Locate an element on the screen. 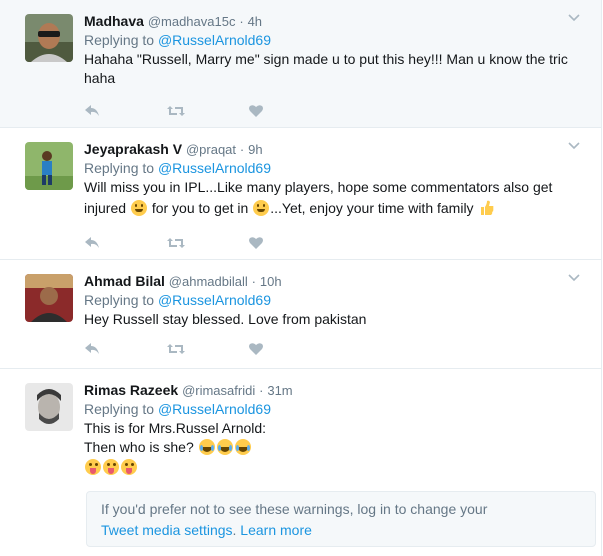 This screenshot has width=603, height=556. tweet-time: 4h is located at coordinates (255, 21).